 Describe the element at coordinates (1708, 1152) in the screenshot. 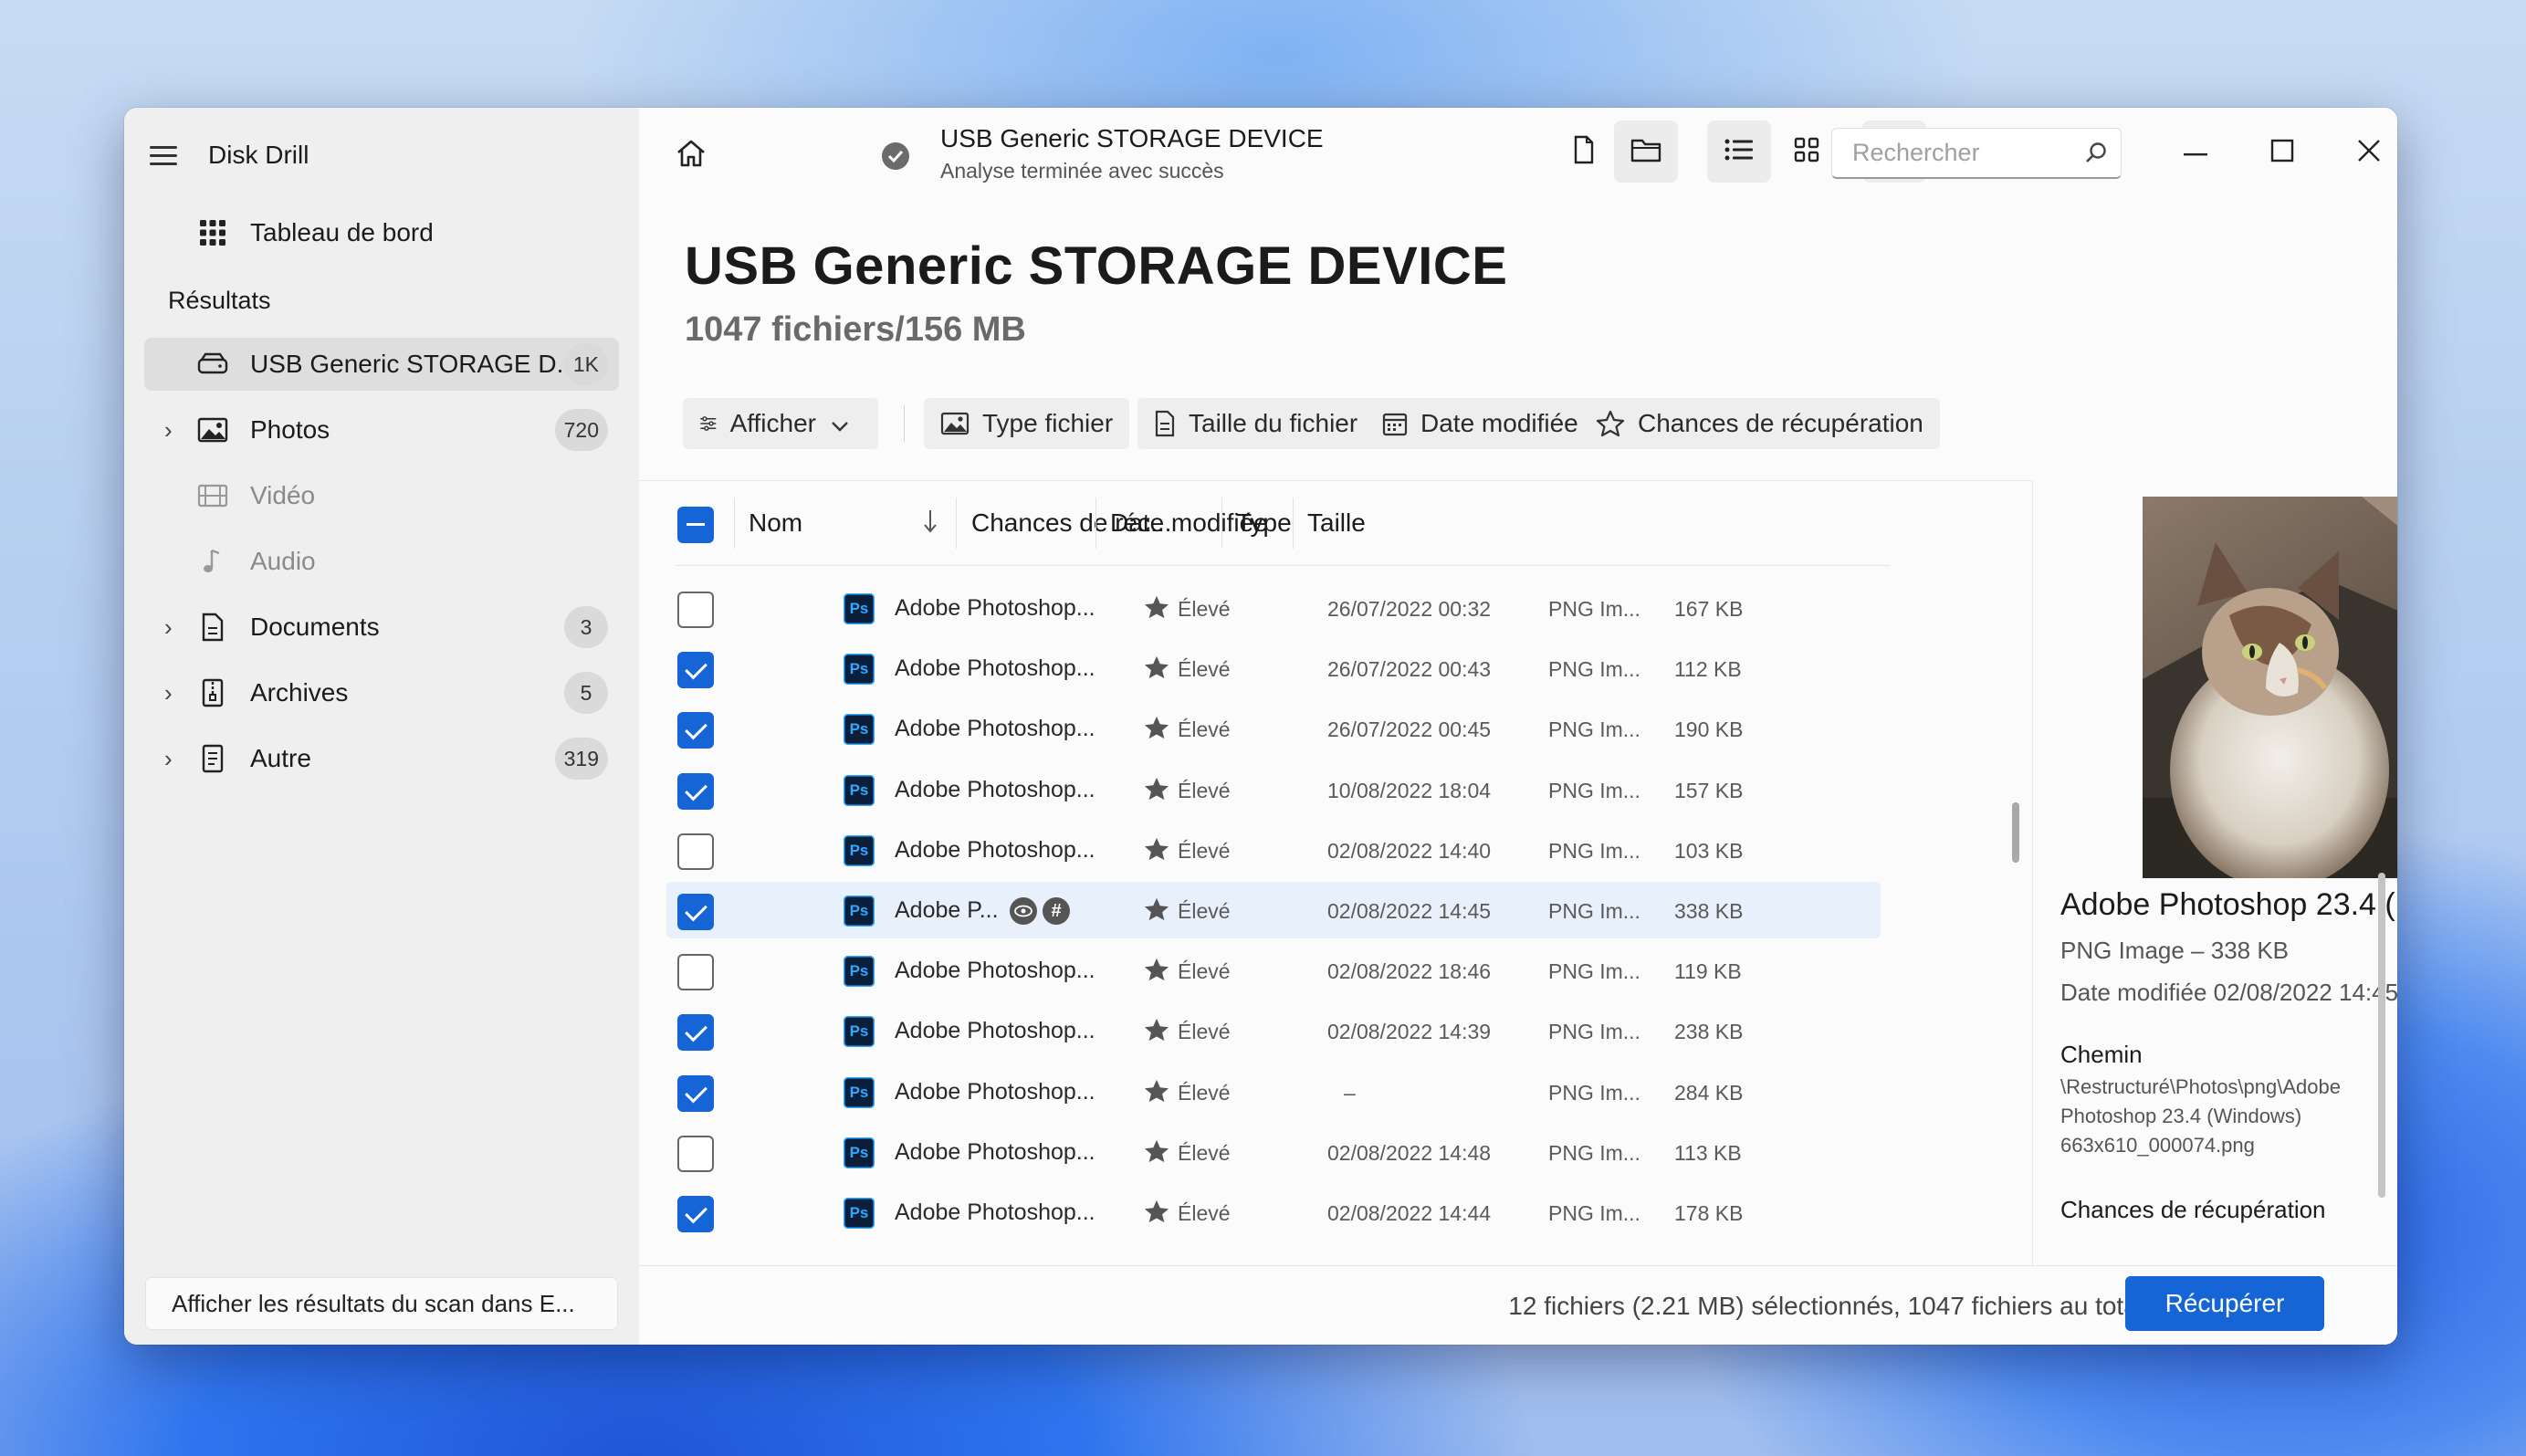

I see `file-size: 113 KB` at that location.